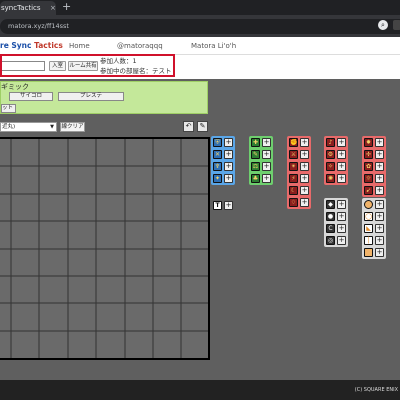  What do you see at coordinates (255, 166) in the screenshot?
I see `astrologian-icon: ⚖` at bounding box center [255, 166].